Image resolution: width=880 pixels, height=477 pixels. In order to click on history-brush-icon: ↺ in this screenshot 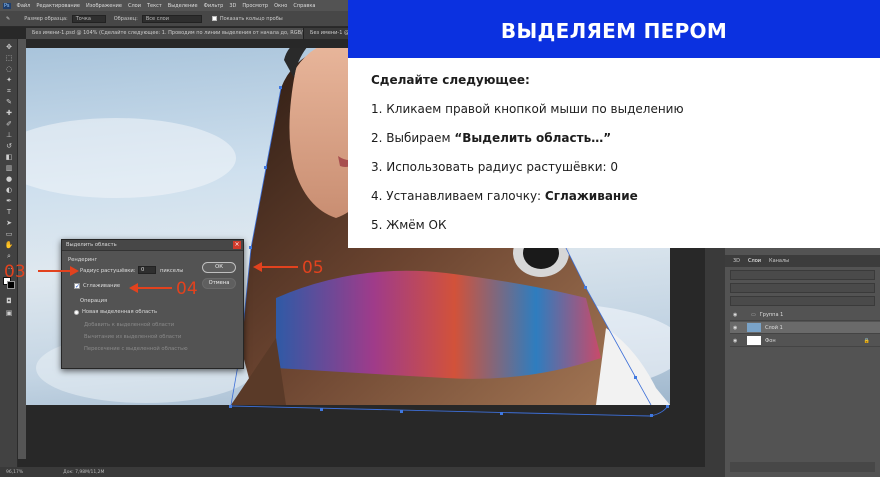, I will do `click(9, 146)`.